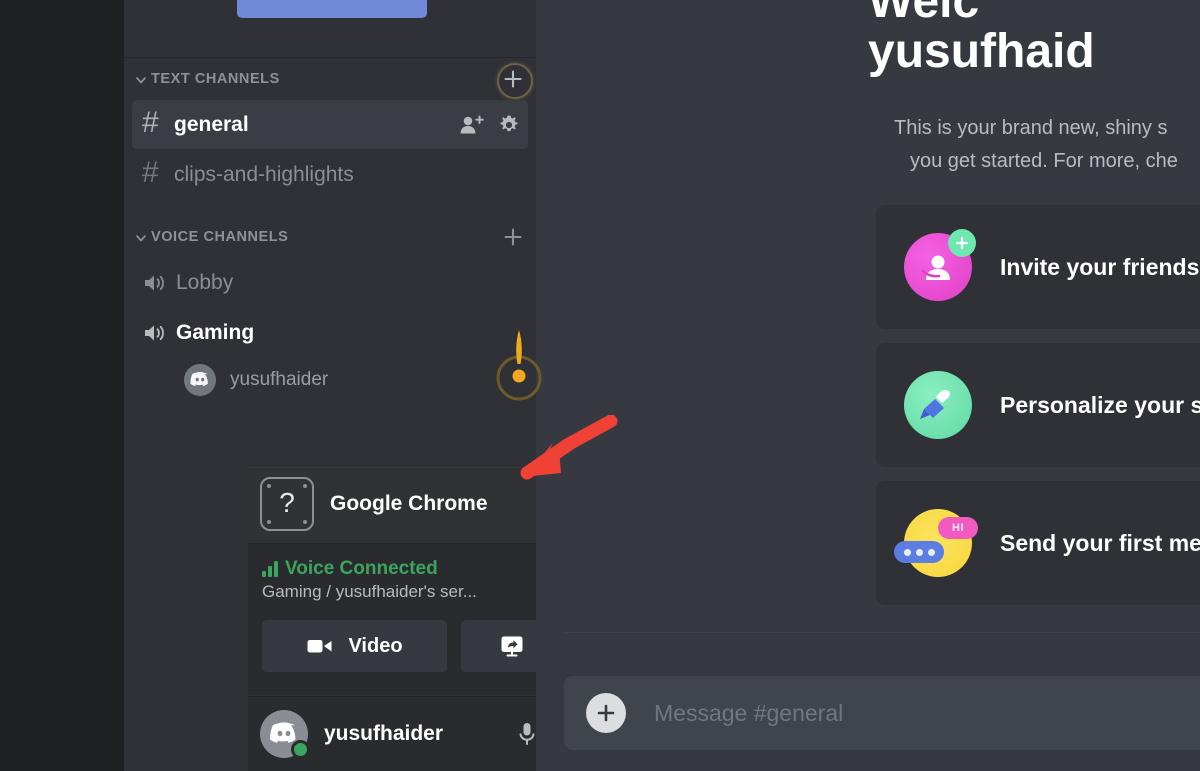  Describe the element at coordinates (264, 174) in the screenshot. I see `channel-name: clips-and-highlights` at that location.